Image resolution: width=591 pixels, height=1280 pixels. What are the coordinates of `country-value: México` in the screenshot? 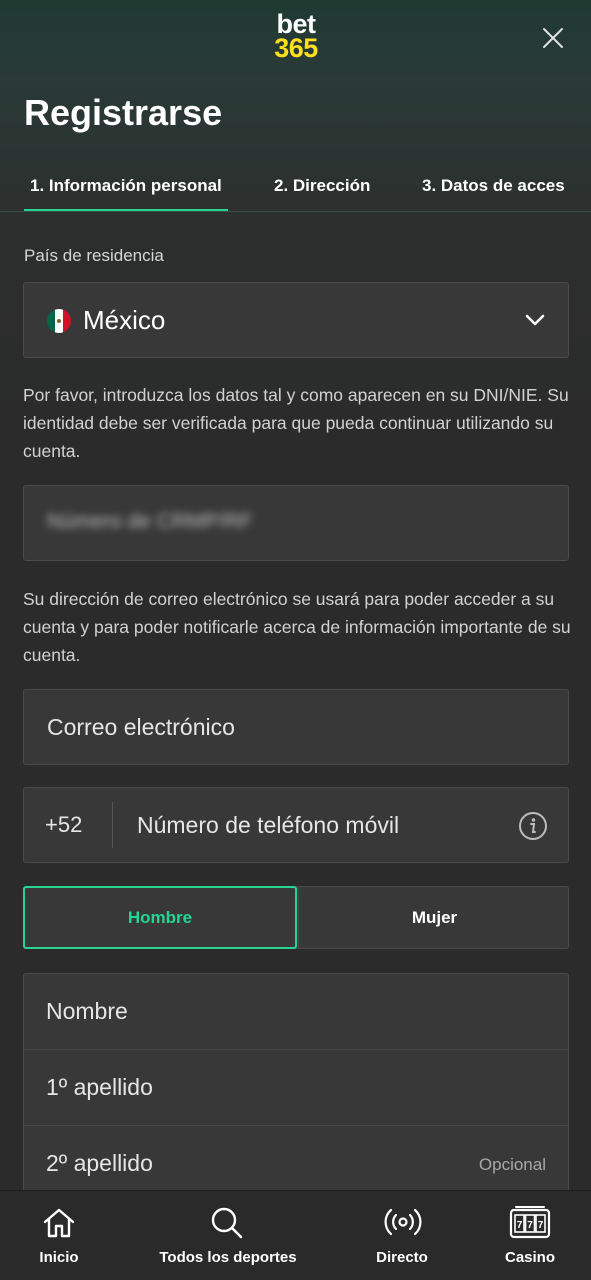 It's located at (124, 320).